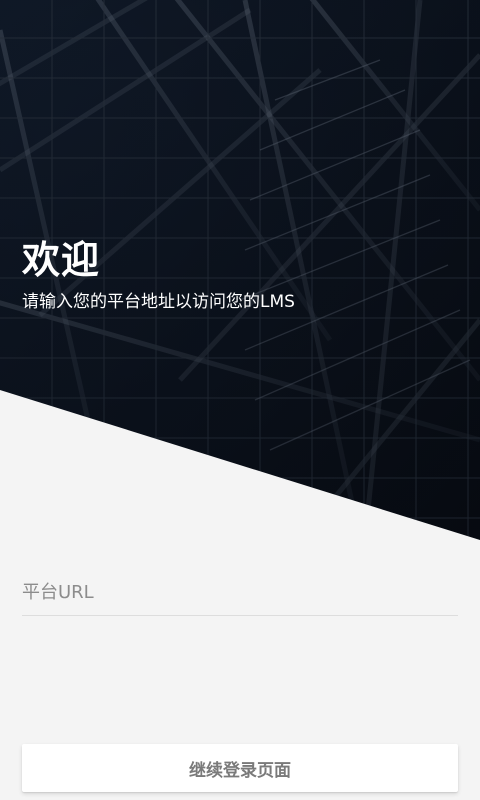 This screenshot has height=800, width=480. I want to click on platform-url-input, so click(240, 593).